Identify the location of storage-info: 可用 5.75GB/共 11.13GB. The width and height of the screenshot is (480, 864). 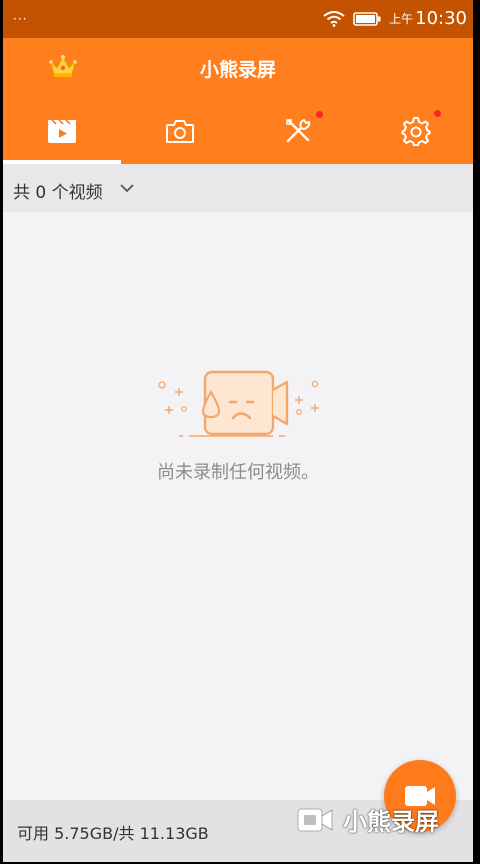
(113, 833).